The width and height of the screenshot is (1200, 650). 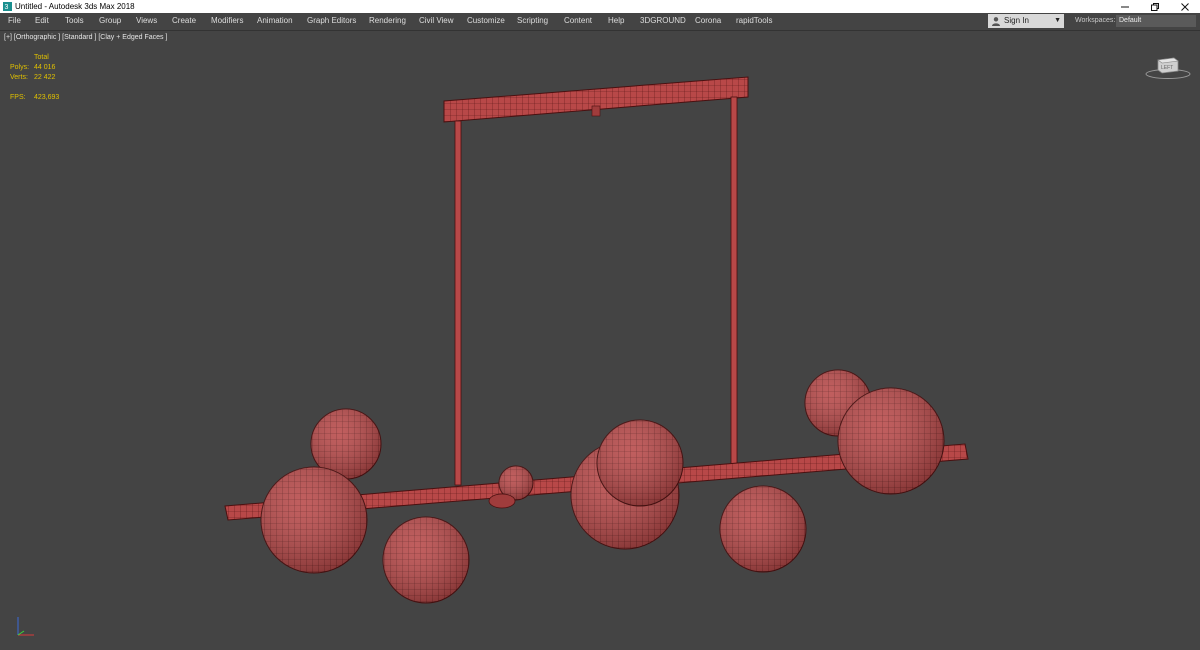 I want to click on svg-text: 3, so click(x=7, y=7).